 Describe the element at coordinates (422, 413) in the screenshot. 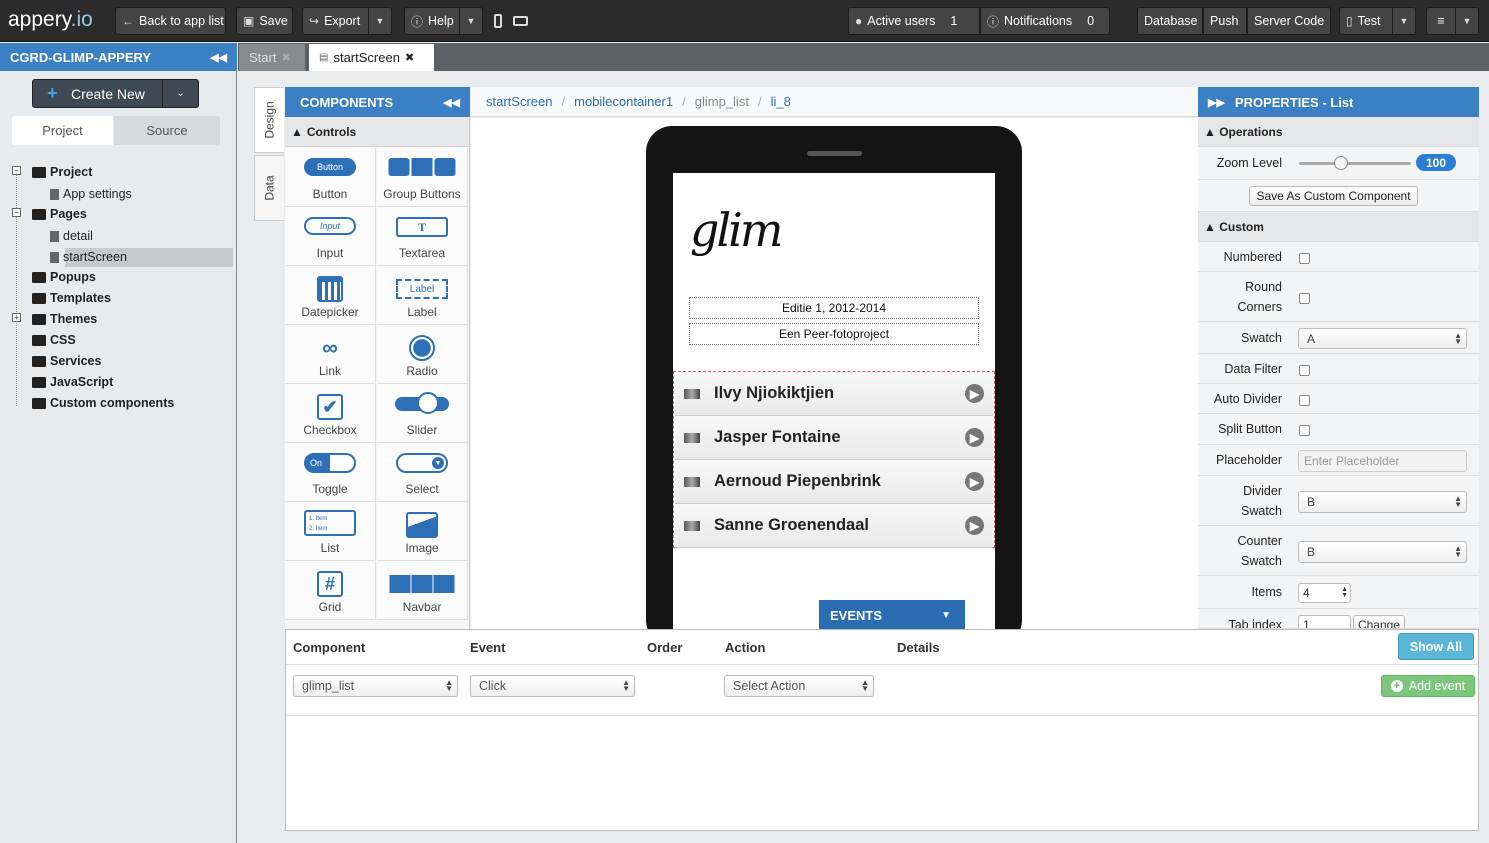

I see `component-slider: Slider` at that location.